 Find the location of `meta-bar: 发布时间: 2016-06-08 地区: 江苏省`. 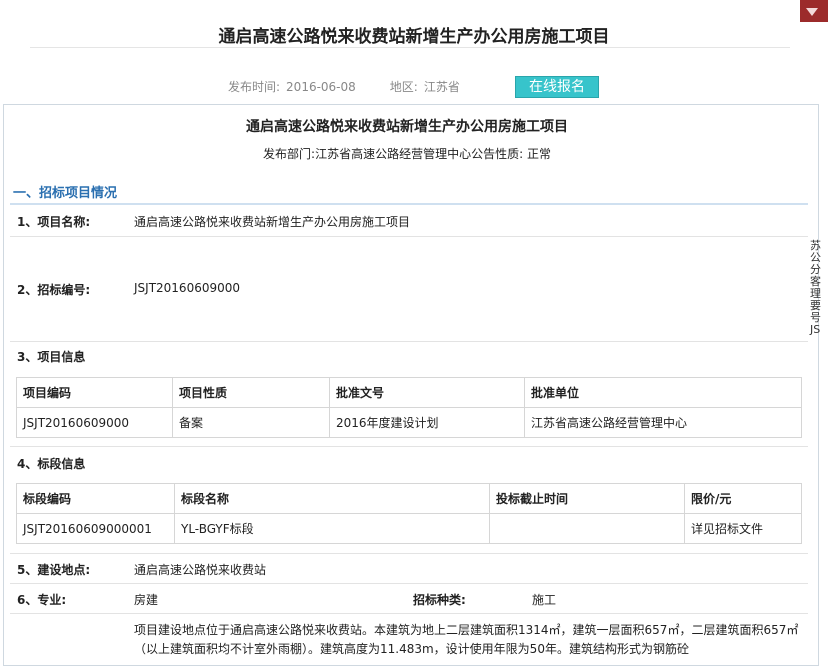

meta-bar: 发布时间: 2016-06-08 地区: 江苏省 is located at coordinates (347, 86).